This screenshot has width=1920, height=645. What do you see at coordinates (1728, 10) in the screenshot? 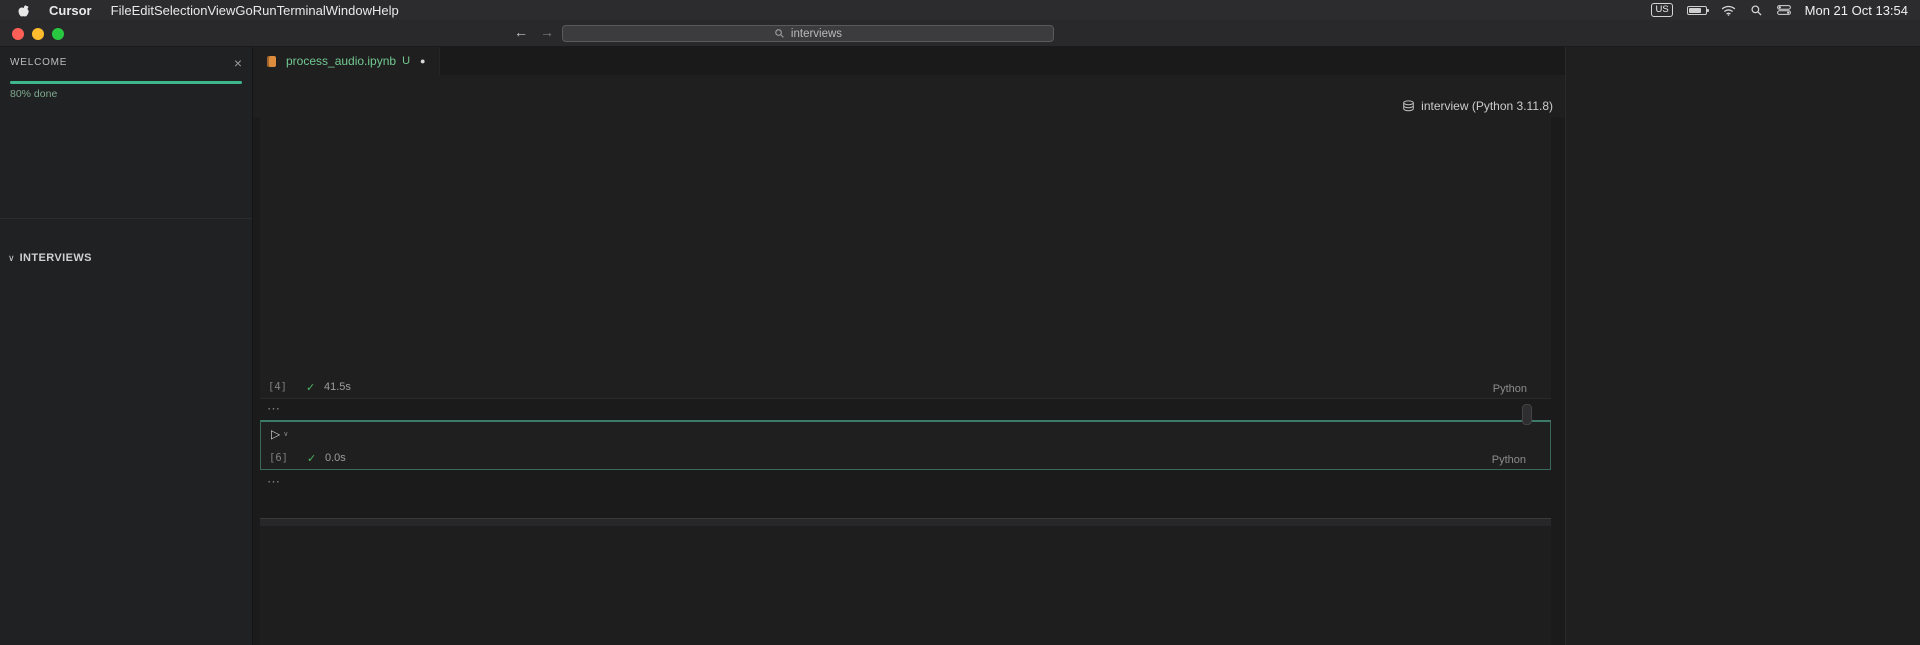
I see `wifi-icon` at bounding box center [1728, 10].